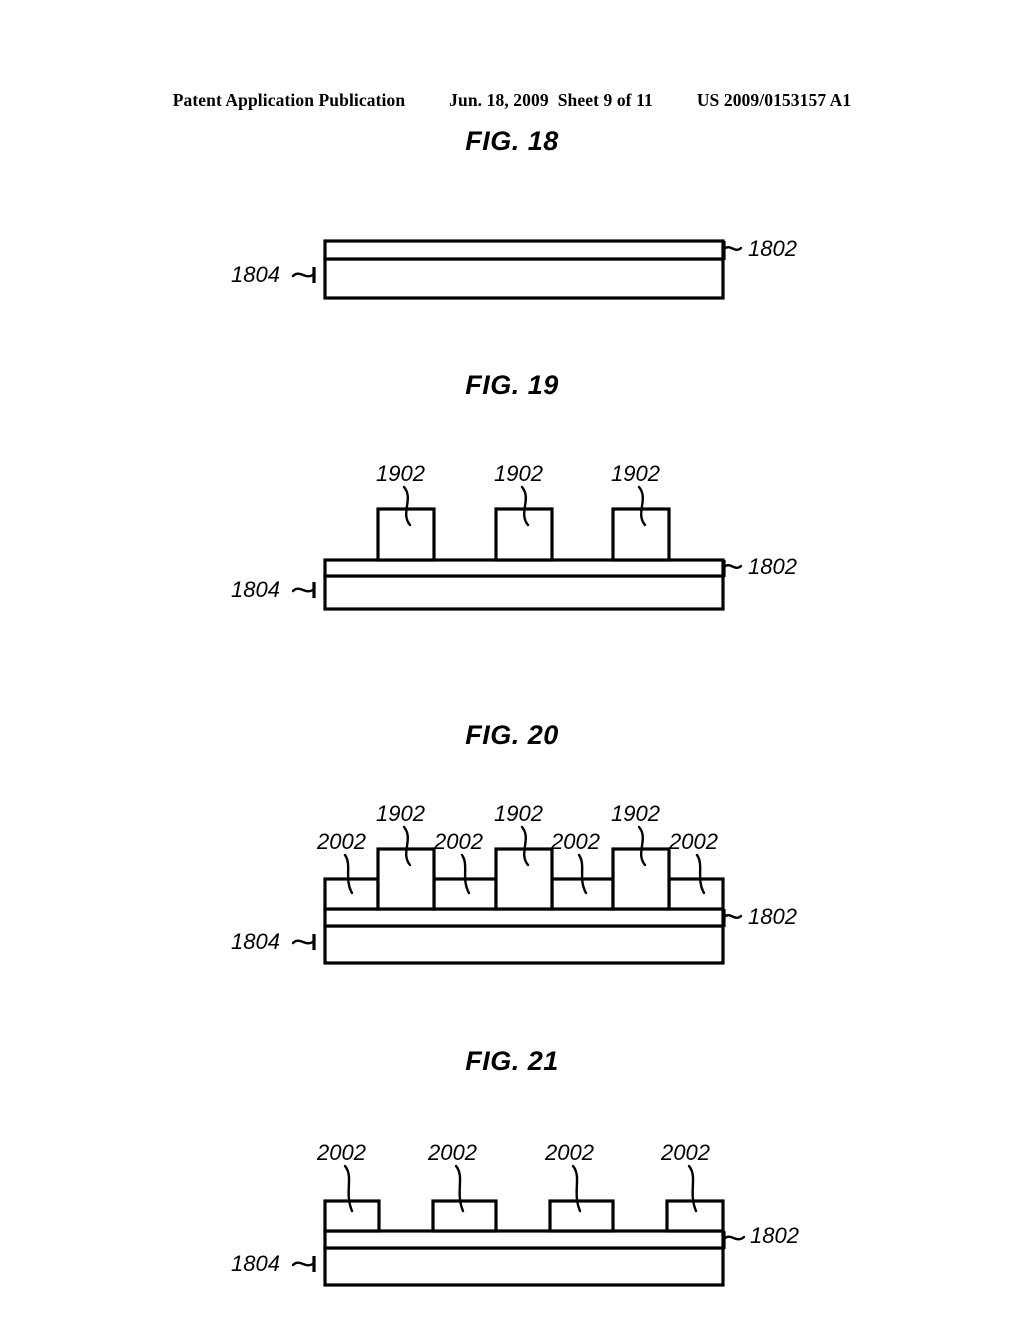  I want to click on fig20-label-1804: 1804, so click(255, 941).